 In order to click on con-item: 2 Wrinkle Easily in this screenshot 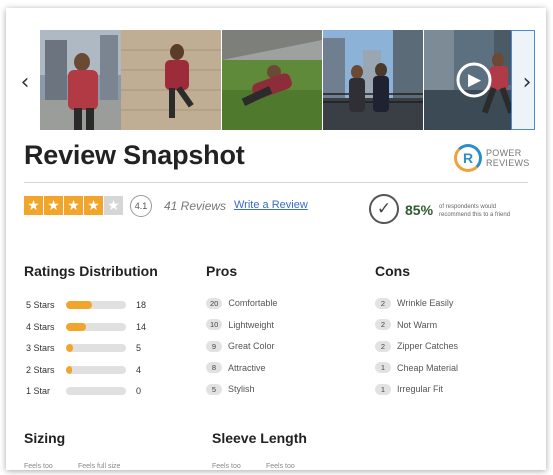, I will do `click(414, 303)`.